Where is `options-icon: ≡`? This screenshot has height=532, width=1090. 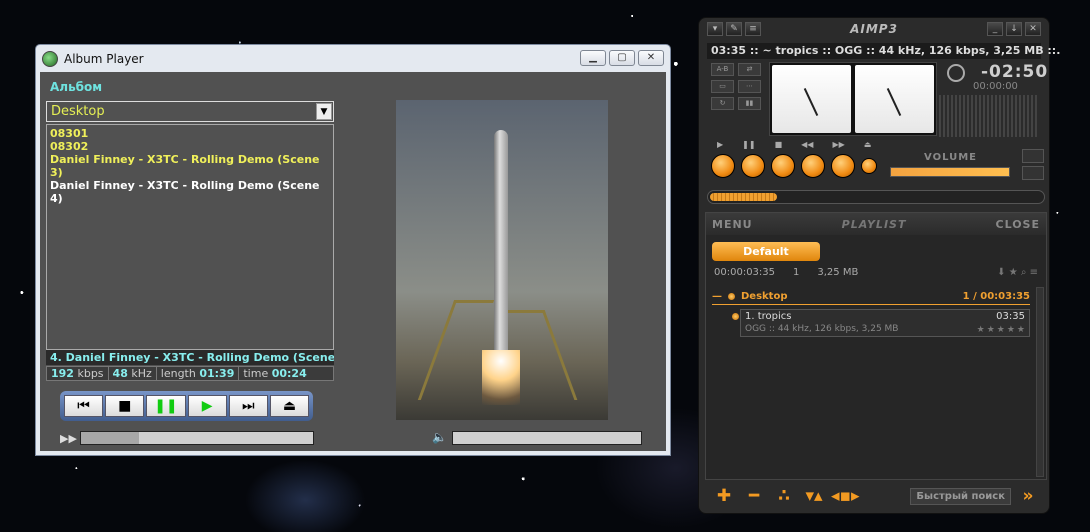 options-icon: ≡ is located at coordinates (753, 29).